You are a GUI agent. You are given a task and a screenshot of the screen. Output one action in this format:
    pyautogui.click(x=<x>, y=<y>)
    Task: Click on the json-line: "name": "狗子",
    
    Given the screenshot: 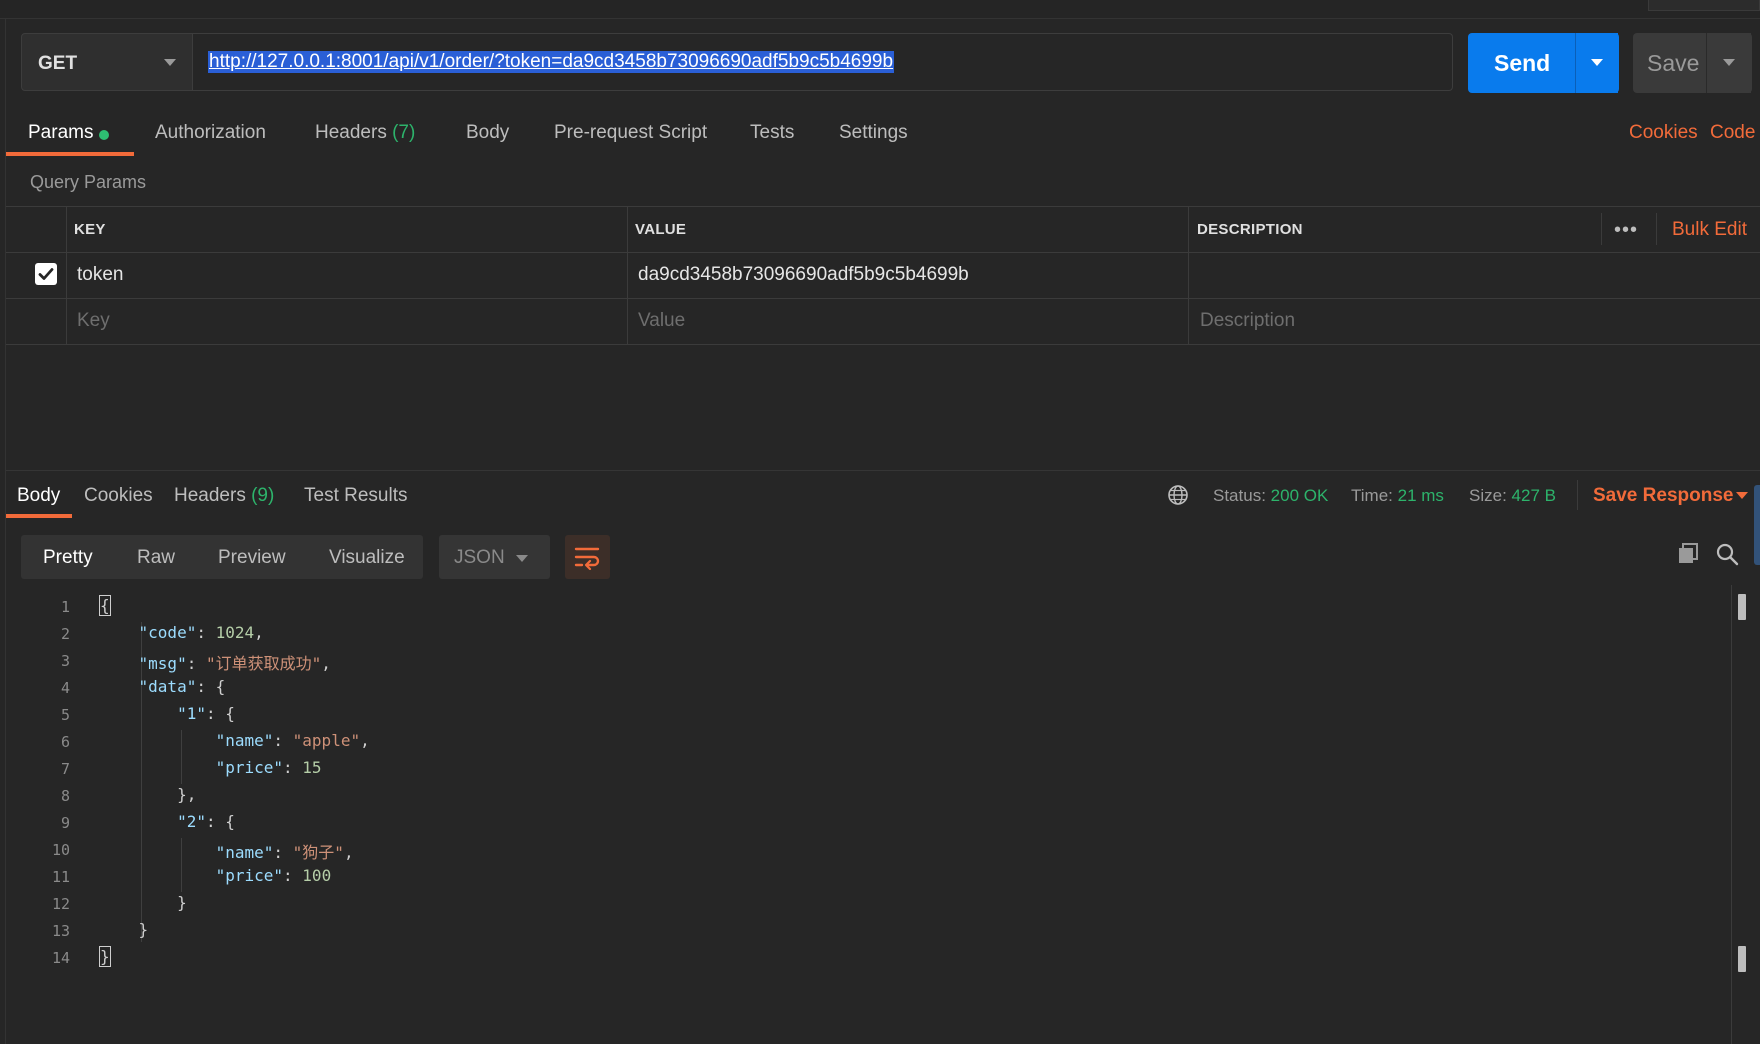 What is the action you would take?
    pyautogui.click(x=284, y=852)
    